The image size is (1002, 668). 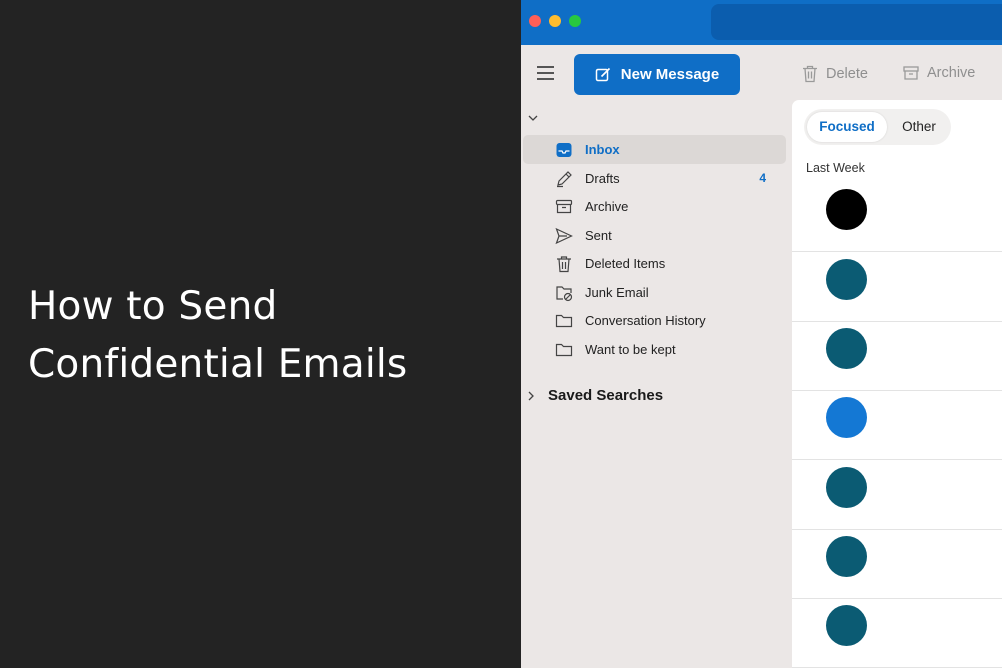 I want to click on archive-label: Archive, so click(x=951, y=73).